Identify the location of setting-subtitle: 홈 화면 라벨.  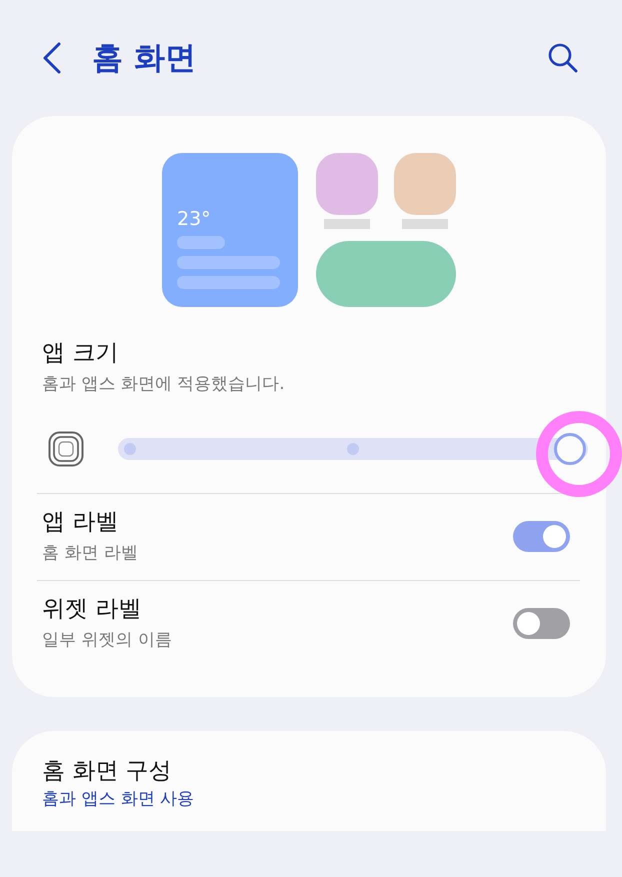
(90, 553).